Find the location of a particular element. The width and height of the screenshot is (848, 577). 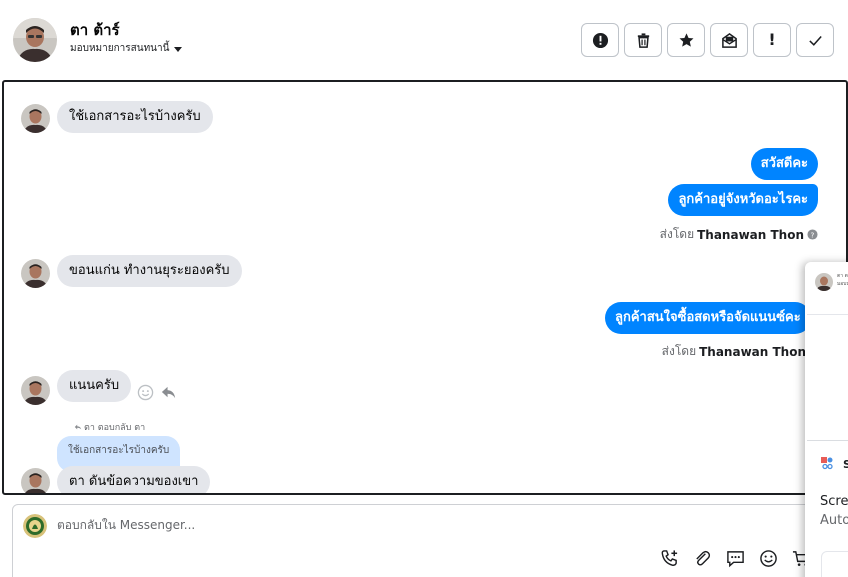

assign-conversation-dropdown: มอบหมายการสนทนานี้ is located at coordinates (126, 48).